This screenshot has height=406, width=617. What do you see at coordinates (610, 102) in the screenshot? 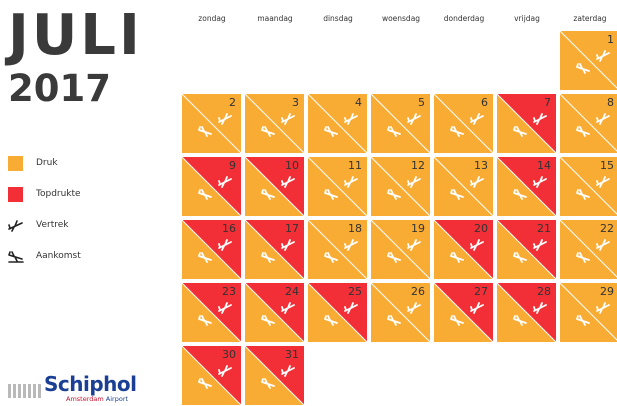
I see `day-number: 8` at bounding box center [610, 102].